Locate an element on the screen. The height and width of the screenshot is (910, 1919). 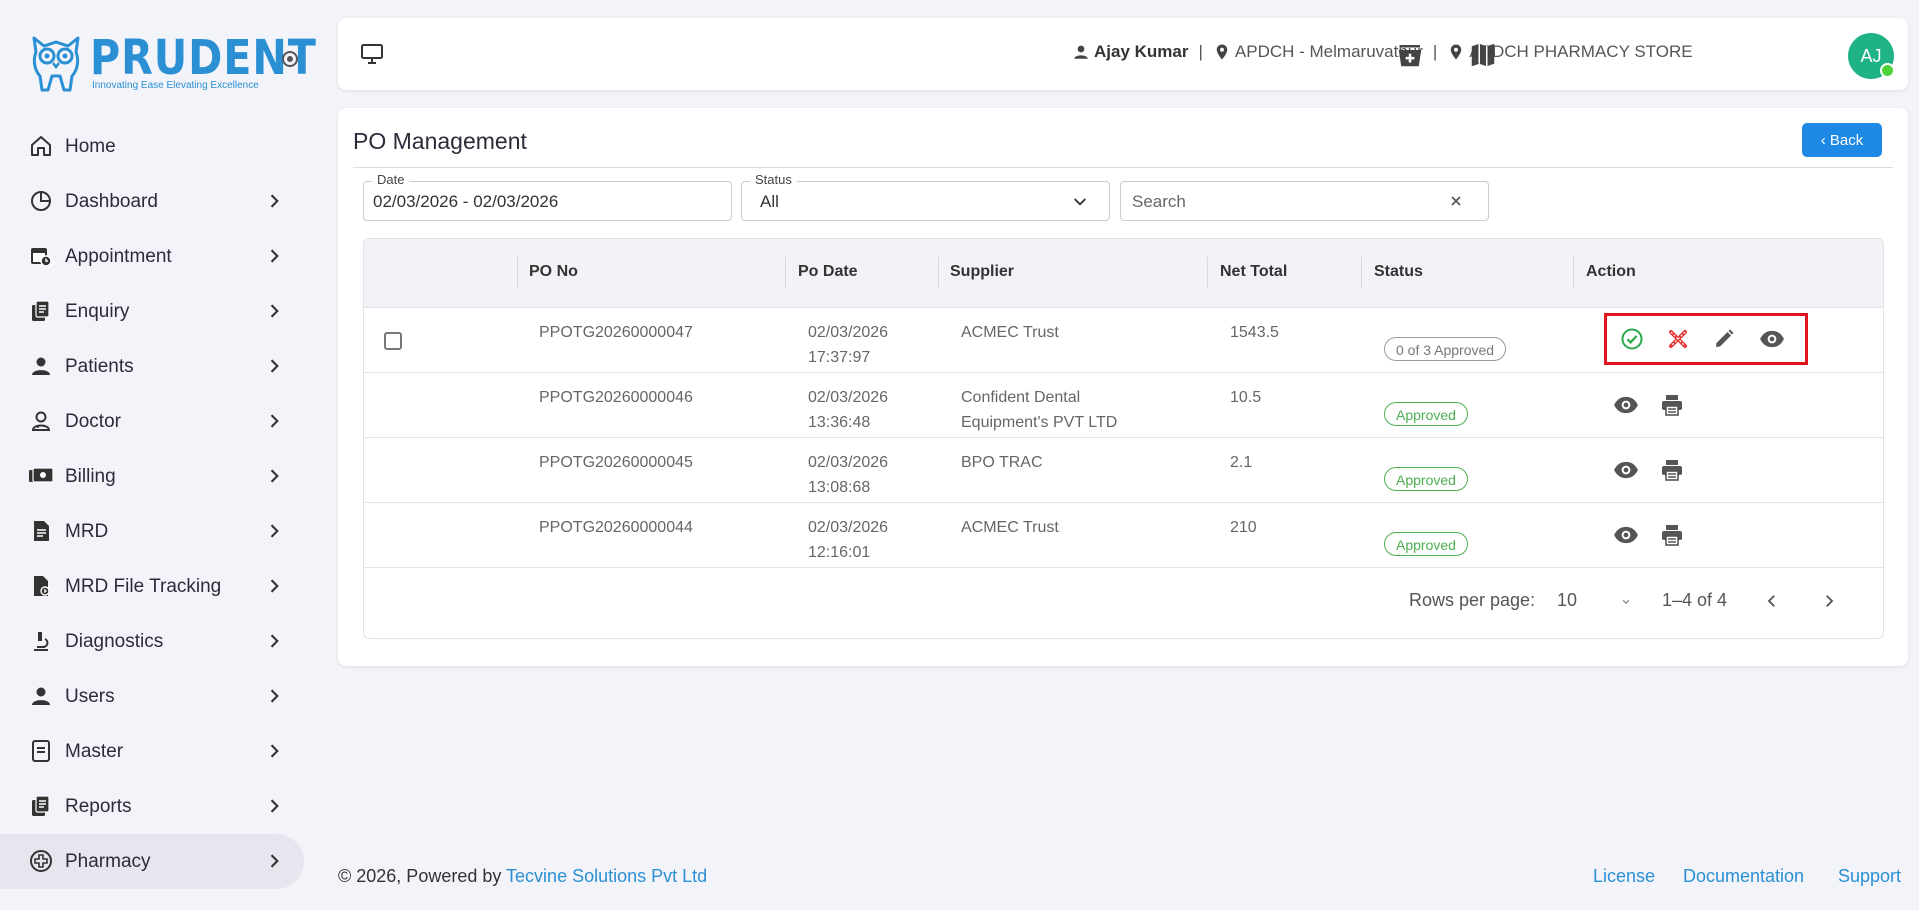
po-date: 02/03/2026 12:16:01 is located at coordinates (848, 540).